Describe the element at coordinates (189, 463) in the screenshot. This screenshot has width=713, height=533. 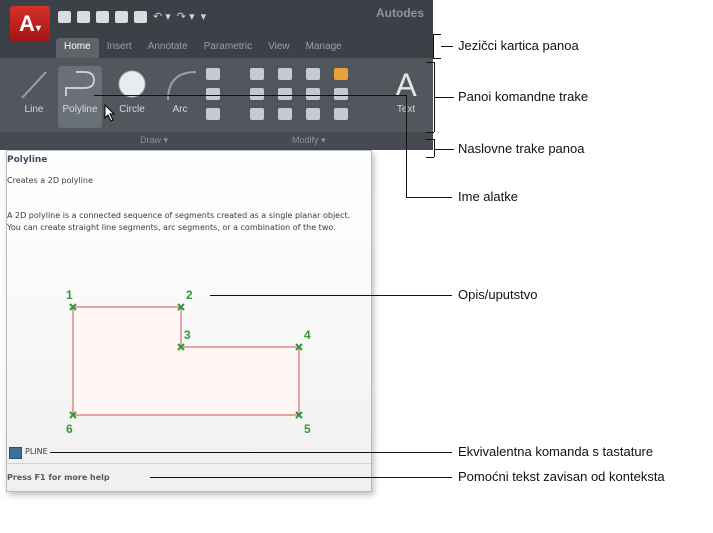
I see `tooltip-divider` at that location.